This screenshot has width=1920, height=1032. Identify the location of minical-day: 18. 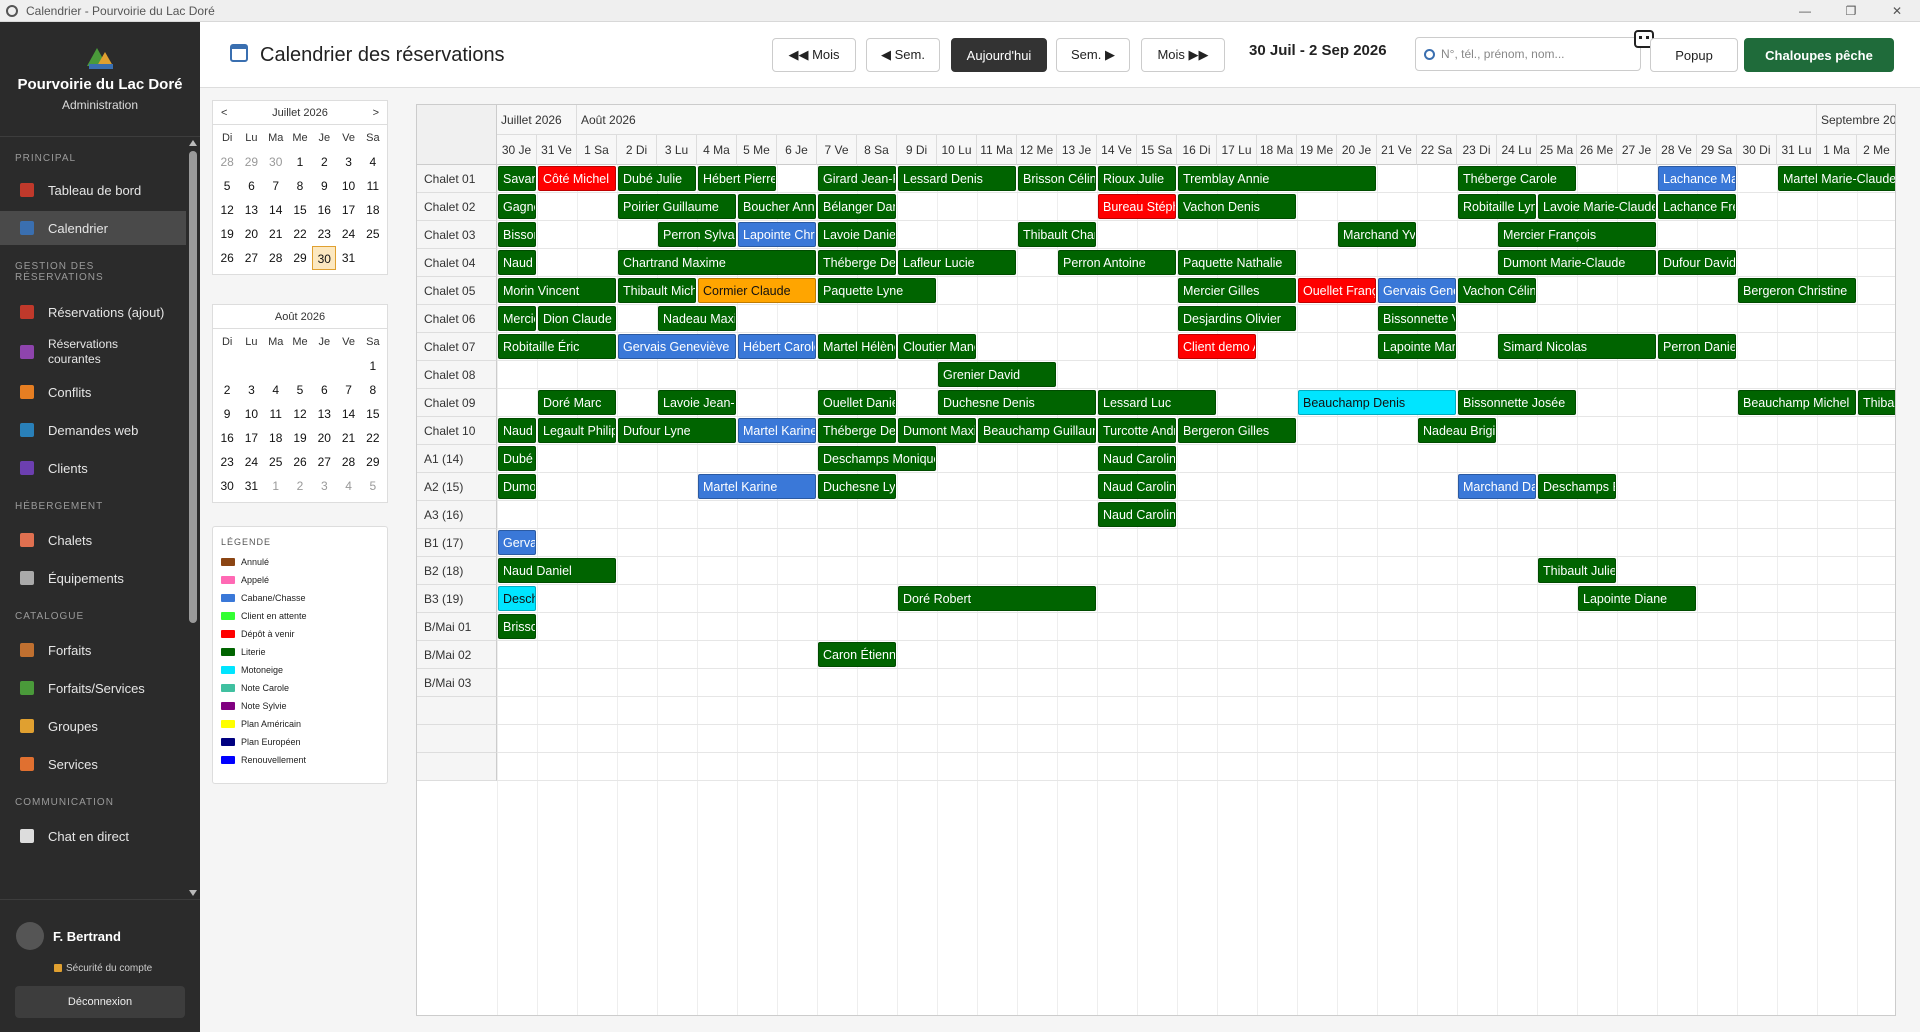
(373, 210).